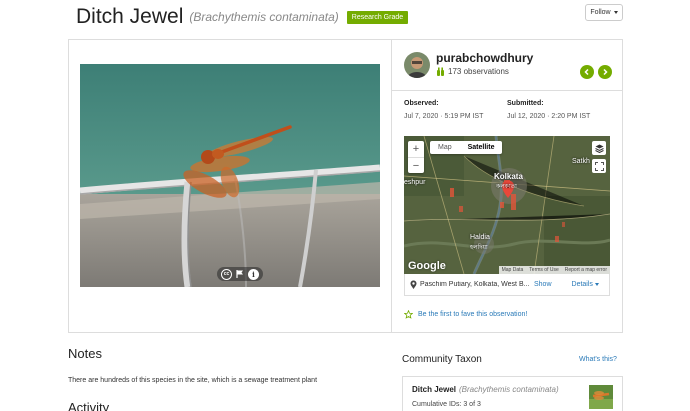  I want to click on fullscreen-icon, so click(599, 166).